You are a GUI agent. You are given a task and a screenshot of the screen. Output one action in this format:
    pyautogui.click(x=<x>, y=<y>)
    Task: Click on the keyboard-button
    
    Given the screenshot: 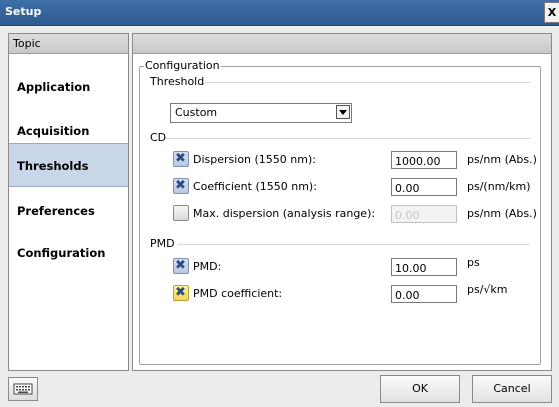 What is the action you would take?
    pyautogui.click(x=23, y=389)
    